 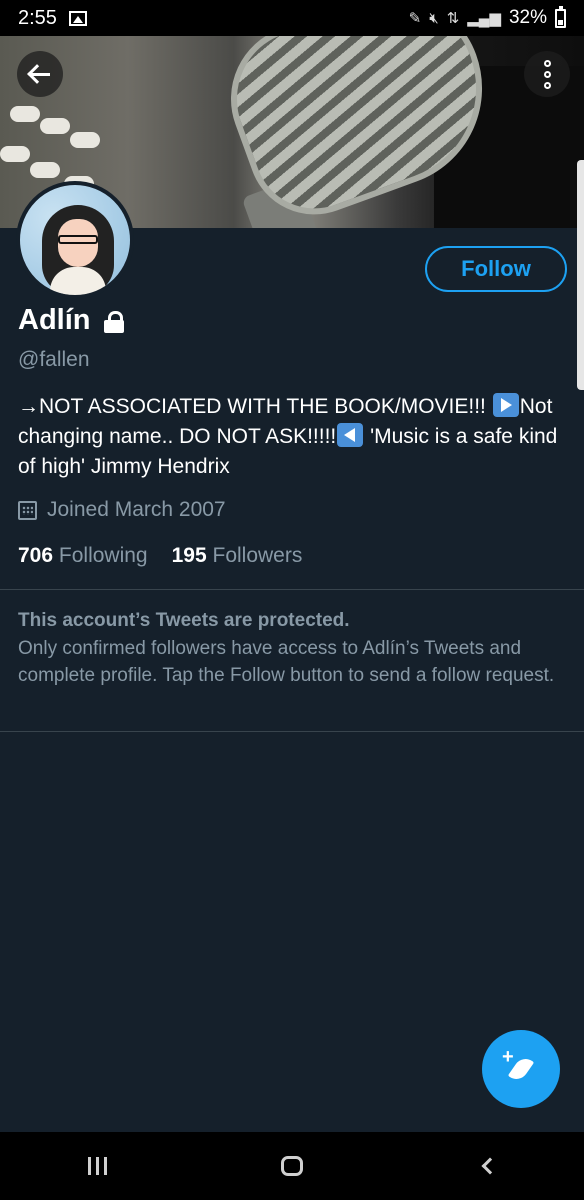 What do you see at coordinates (496, 269) in the screenshot?
I see `follow-button: Follow` at bounding box center [496, 269].